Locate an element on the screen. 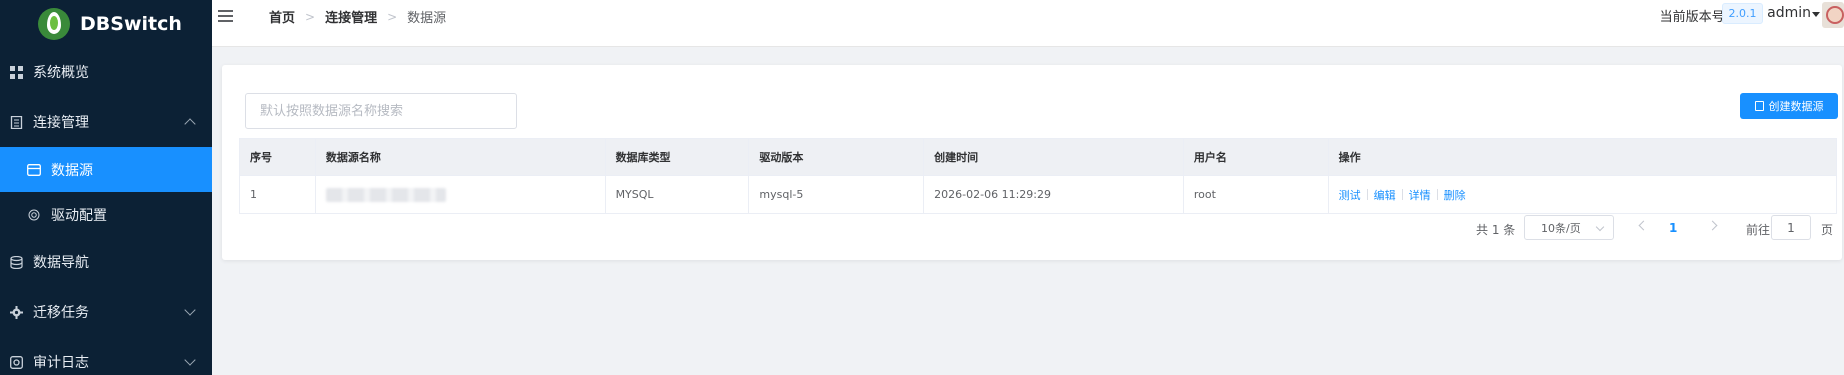 This screenshot has width=1844, height=375. gear-icon is located at coordinates (16, 312).